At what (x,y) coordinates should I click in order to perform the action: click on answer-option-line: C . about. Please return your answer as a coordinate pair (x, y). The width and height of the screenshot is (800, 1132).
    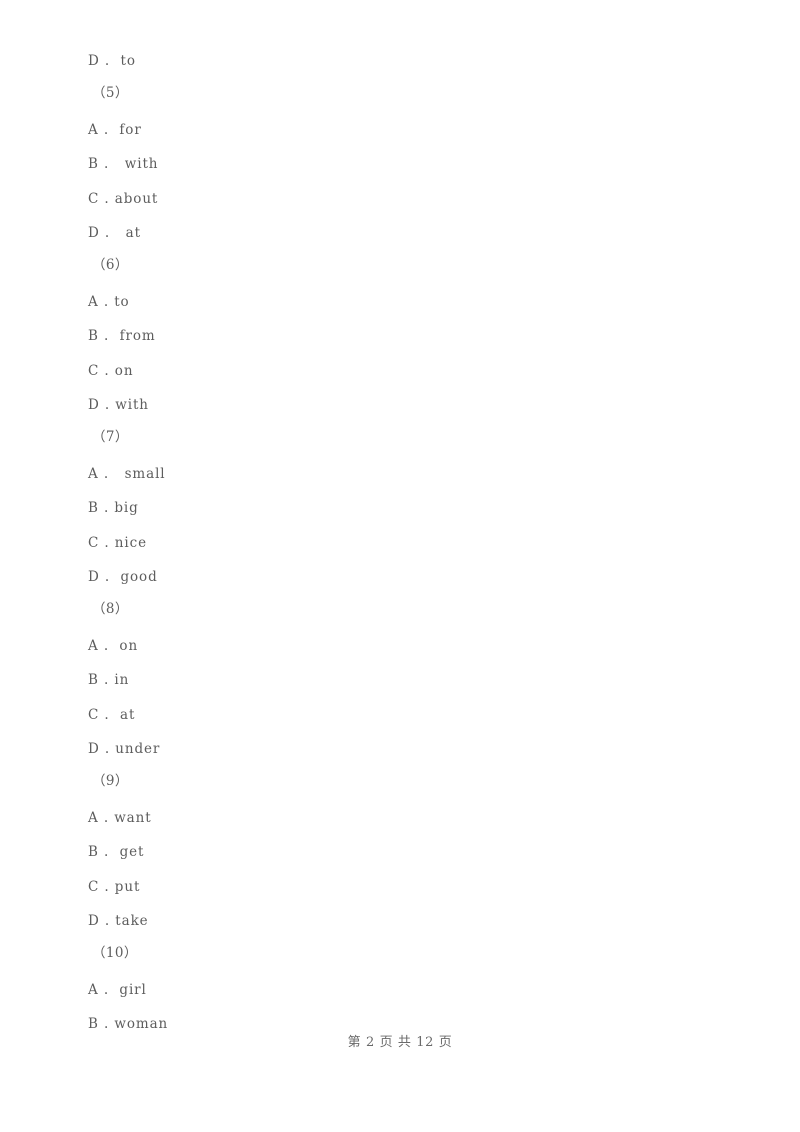
    Looking at the image, I should click on (123, 199).